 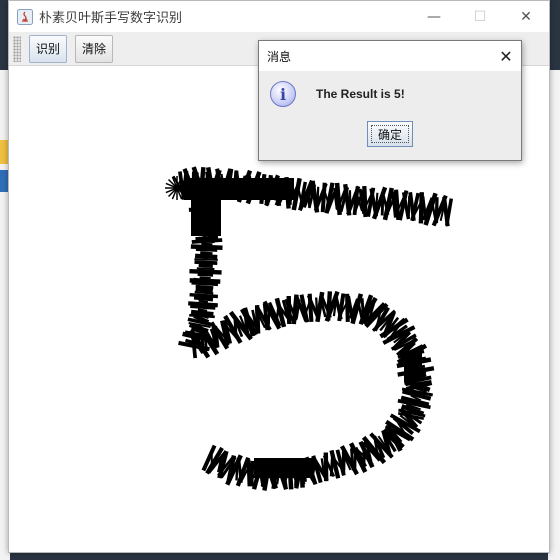 What do you see at coordinates (526, 16) in the screenshot?
I see `close-button: ✕` at bounding box center [526, 16].